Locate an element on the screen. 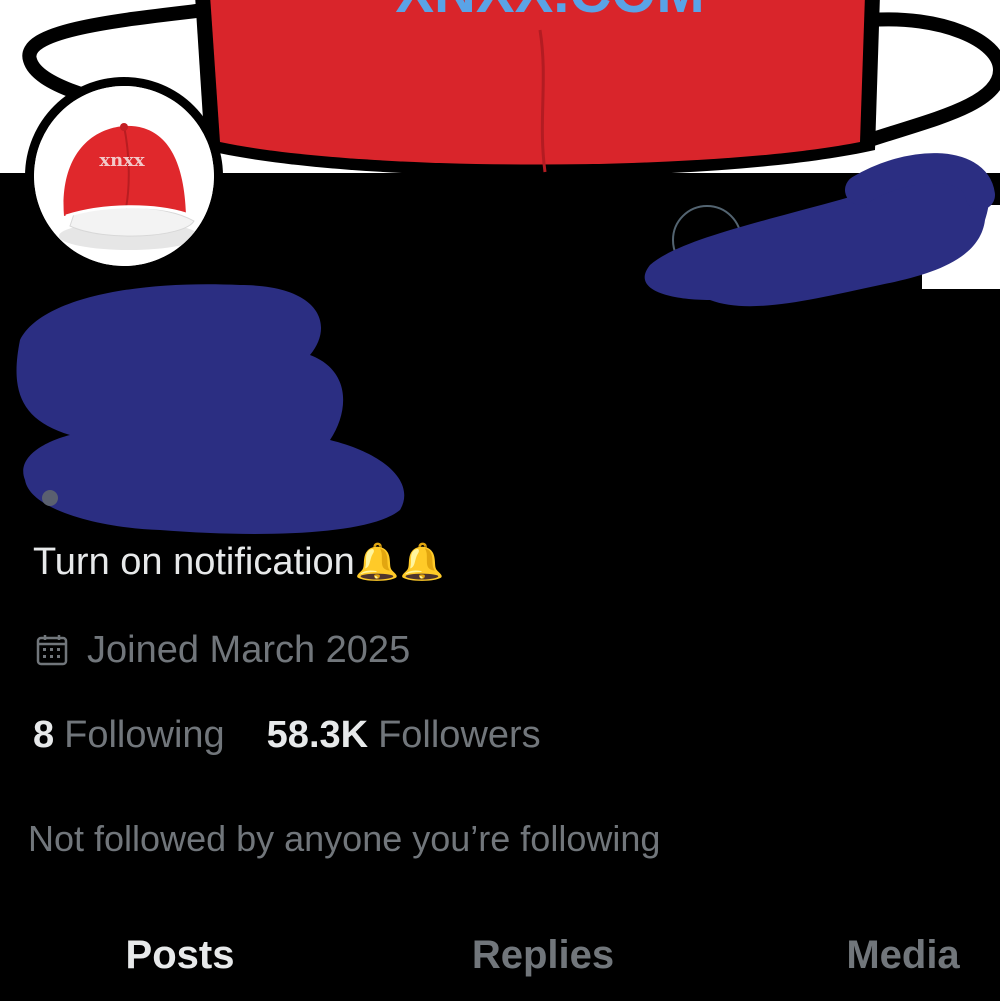 Image resolution: width=1000 pixels, height=1001 pixels. profile-avatar: xnxx is located at coordinates (124, 176).